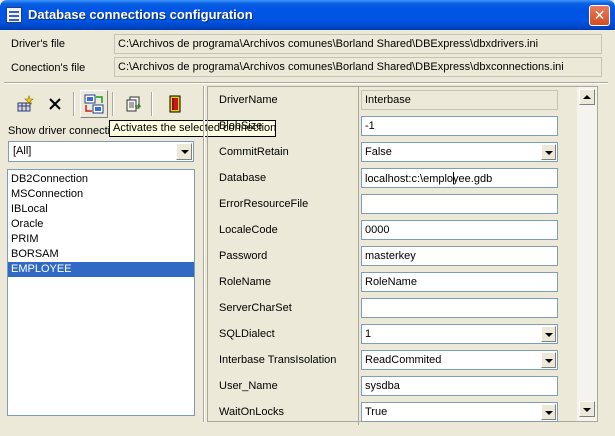 This screenshot has height=436, width=615. I want to click on exit-icon, so click(175, 104).